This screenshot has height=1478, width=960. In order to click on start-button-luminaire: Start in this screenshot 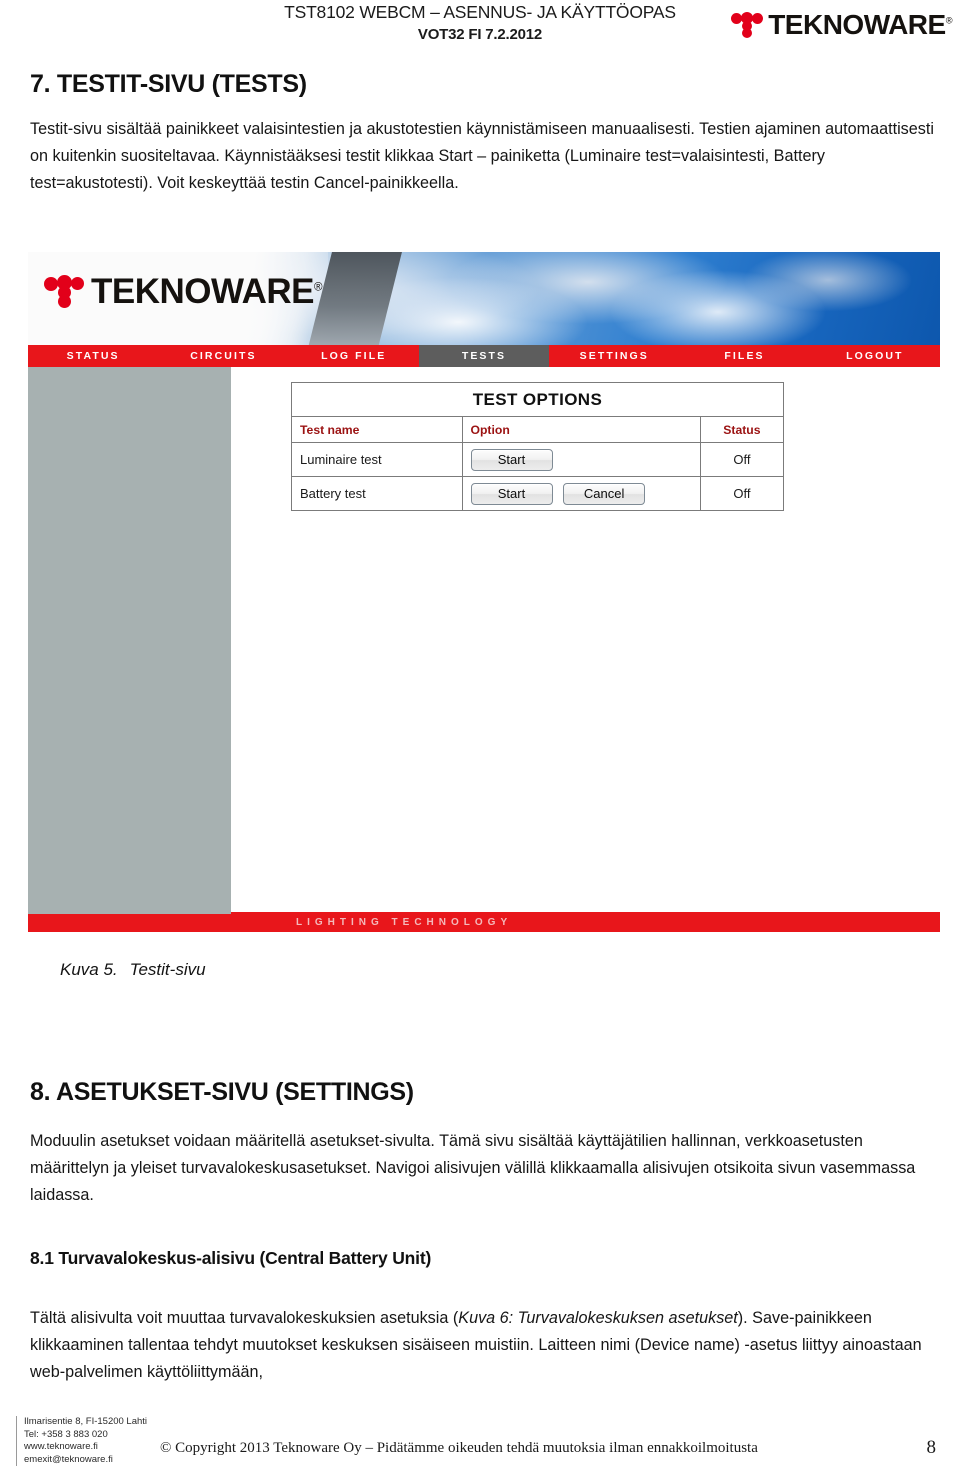, I will do `click(511, 459)`.